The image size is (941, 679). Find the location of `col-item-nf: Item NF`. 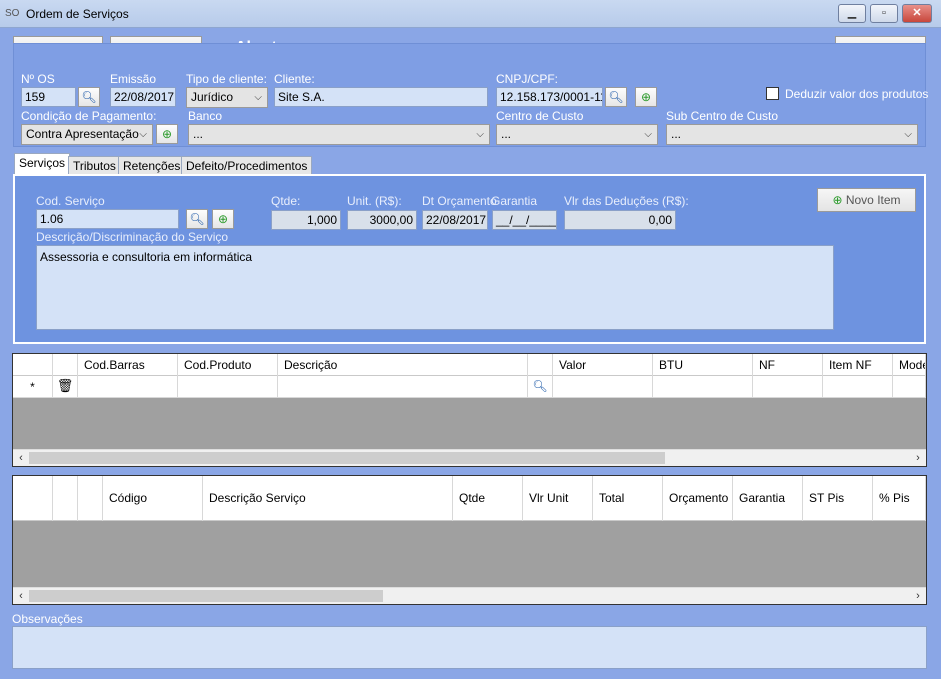

col-item-nf: Item NF is located at coordinates (858, 365).